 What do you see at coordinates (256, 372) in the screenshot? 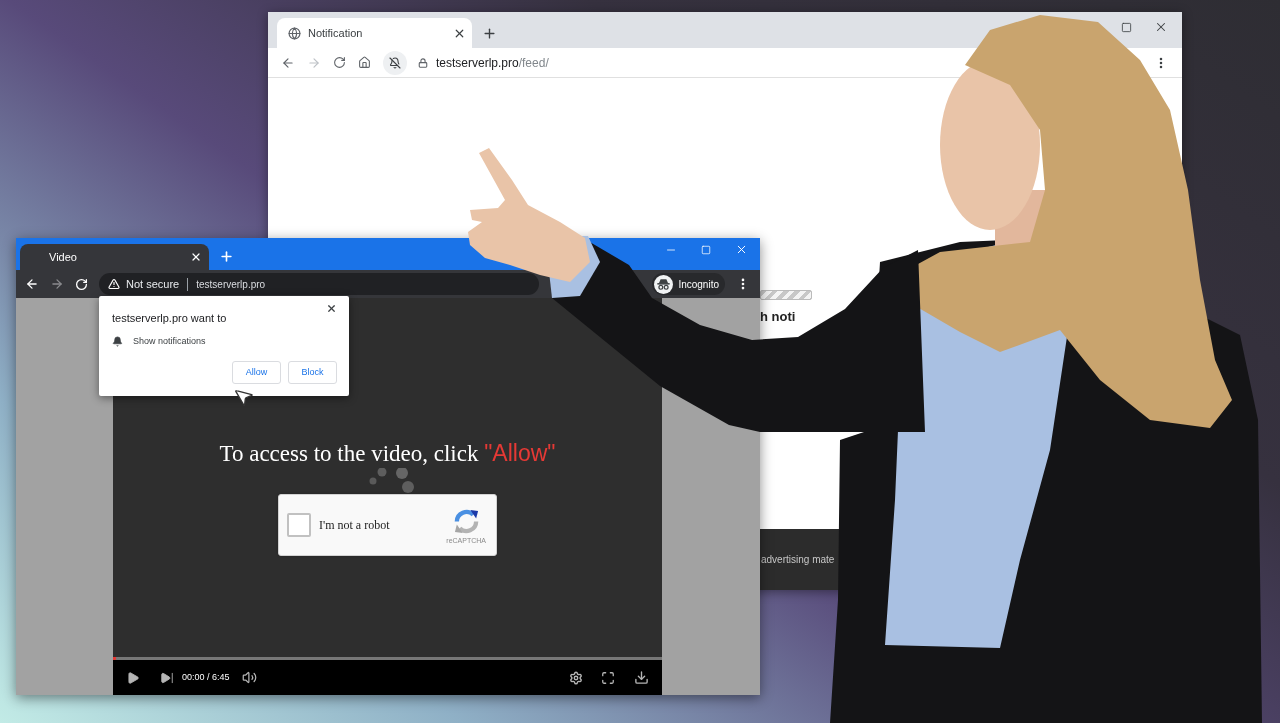
I see `permission-button: Allow` at bounding box center [256, 372].